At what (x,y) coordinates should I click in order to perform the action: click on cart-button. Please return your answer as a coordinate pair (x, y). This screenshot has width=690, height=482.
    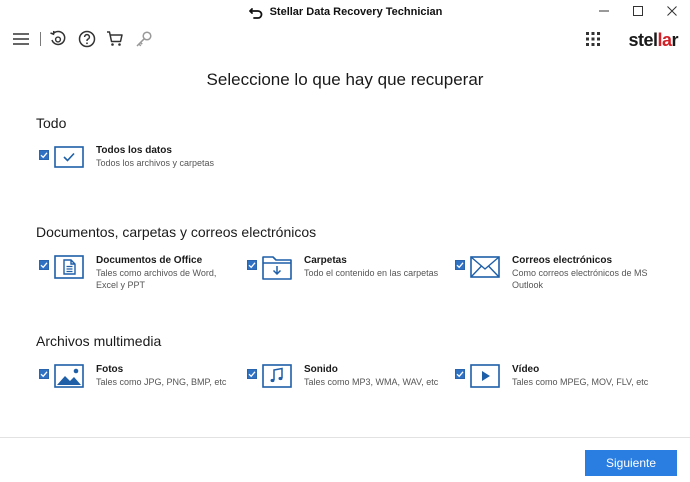
    Looking at the image, I should click on (115, 39).